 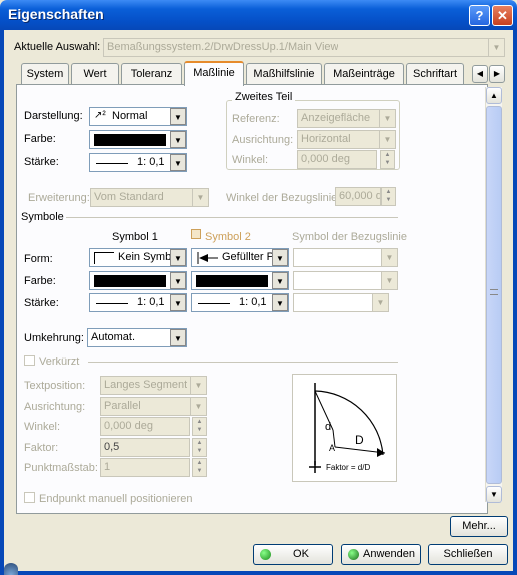 What do you see at coordinates (494, 292) in the screenshot?
I see `grip-icon` at bounding box center [494, 292].